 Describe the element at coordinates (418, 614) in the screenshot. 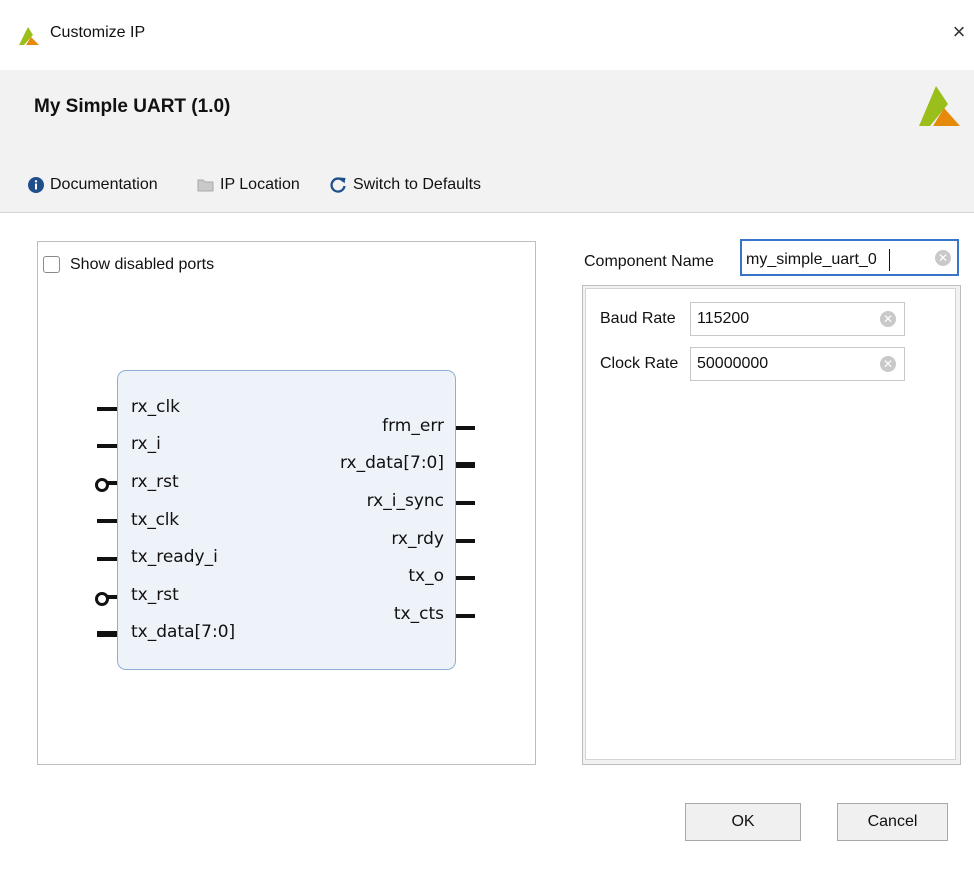

I see `port-label: tx_cts` at that location.